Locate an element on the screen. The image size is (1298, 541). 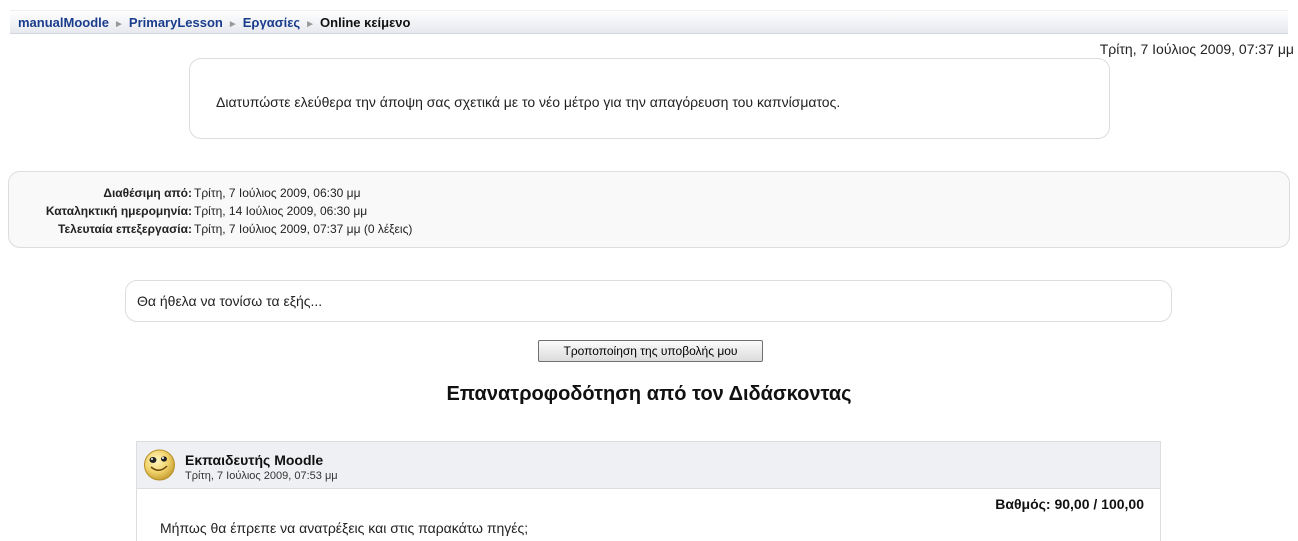
current-date: Τρίτη, 7 Ιούλιος 2009, 07:37 μμ is located at coordinates (1196, 49).